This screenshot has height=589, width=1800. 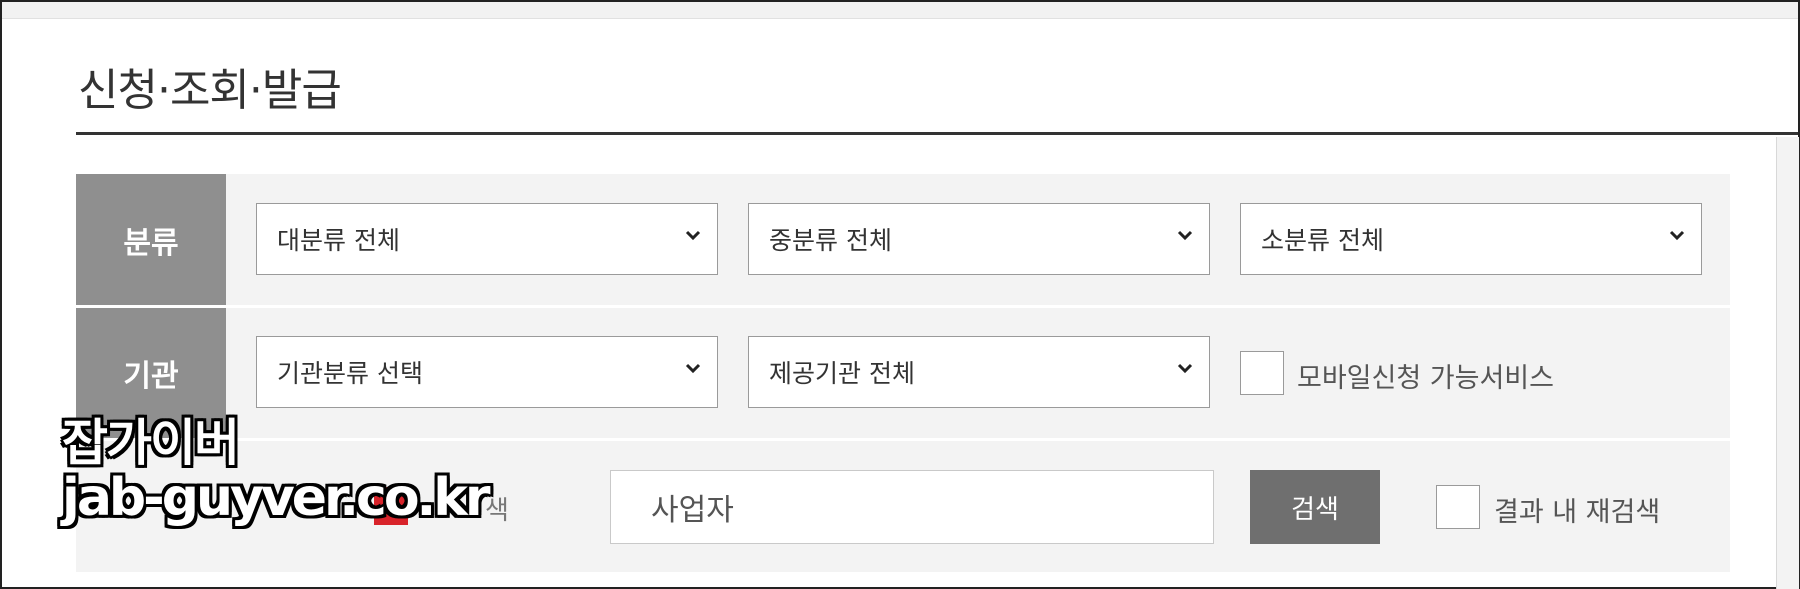 What do you see at coordinates (210, 90) in the screenshot?
I see `page-title: 신청·조회·발급` at bounding box center [210, 90].